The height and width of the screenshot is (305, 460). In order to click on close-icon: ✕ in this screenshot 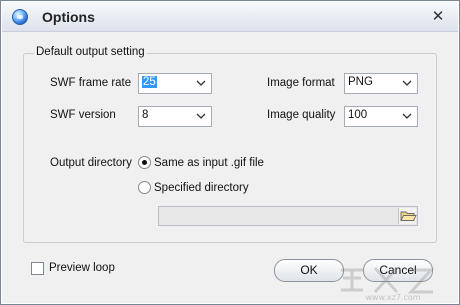, I will do `click(438, 16)`.